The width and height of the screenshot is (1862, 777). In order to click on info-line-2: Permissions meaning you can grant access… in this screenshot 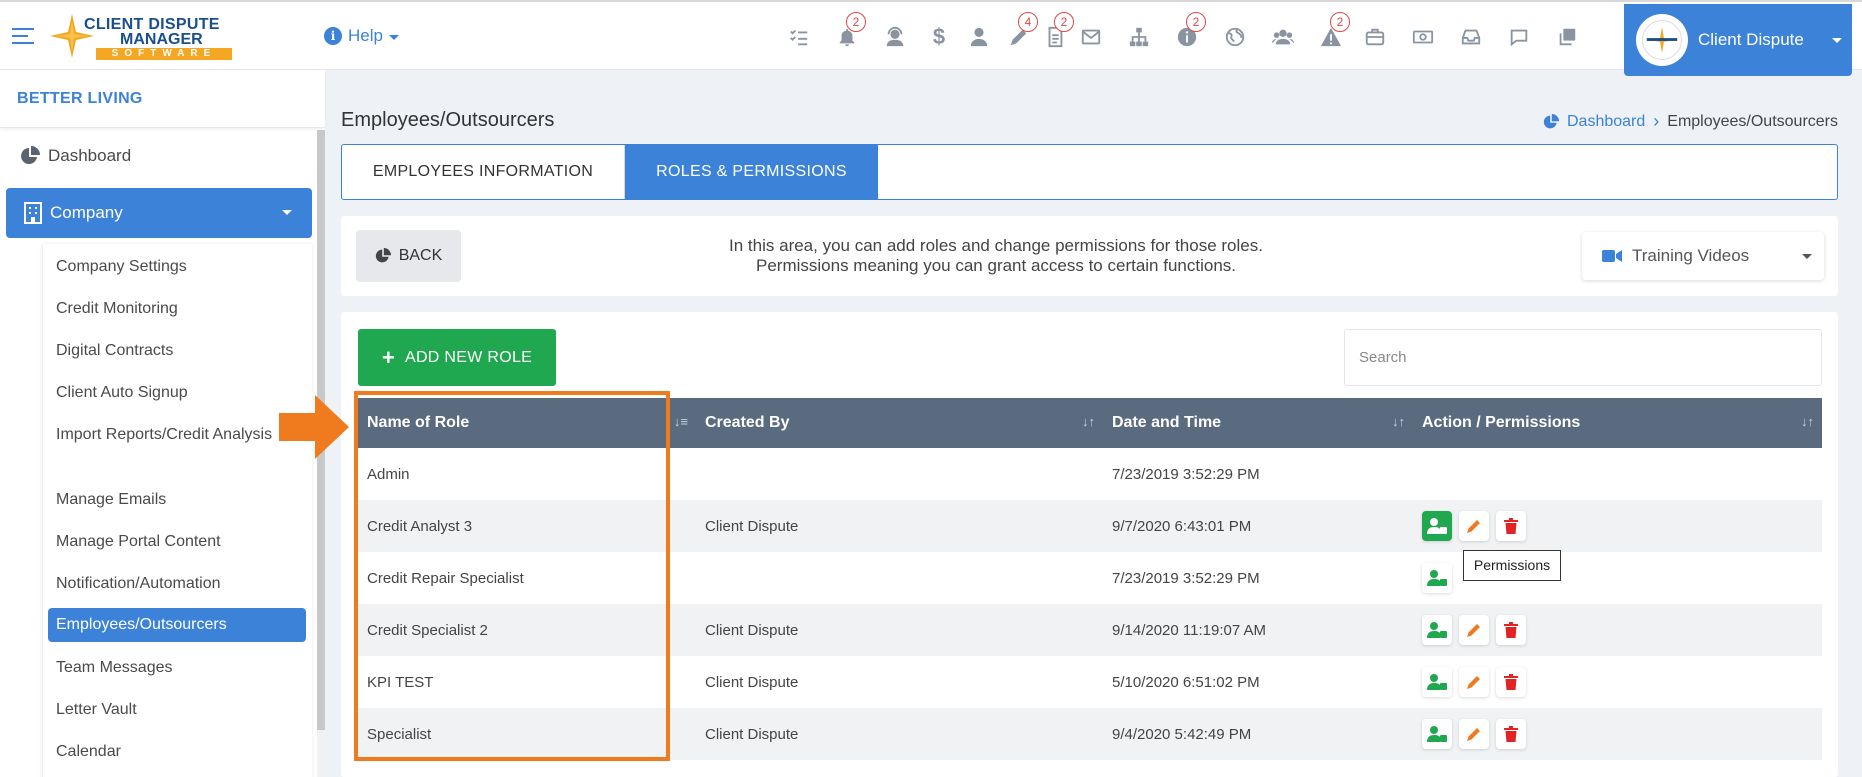, I will do `click(996, 265)`.